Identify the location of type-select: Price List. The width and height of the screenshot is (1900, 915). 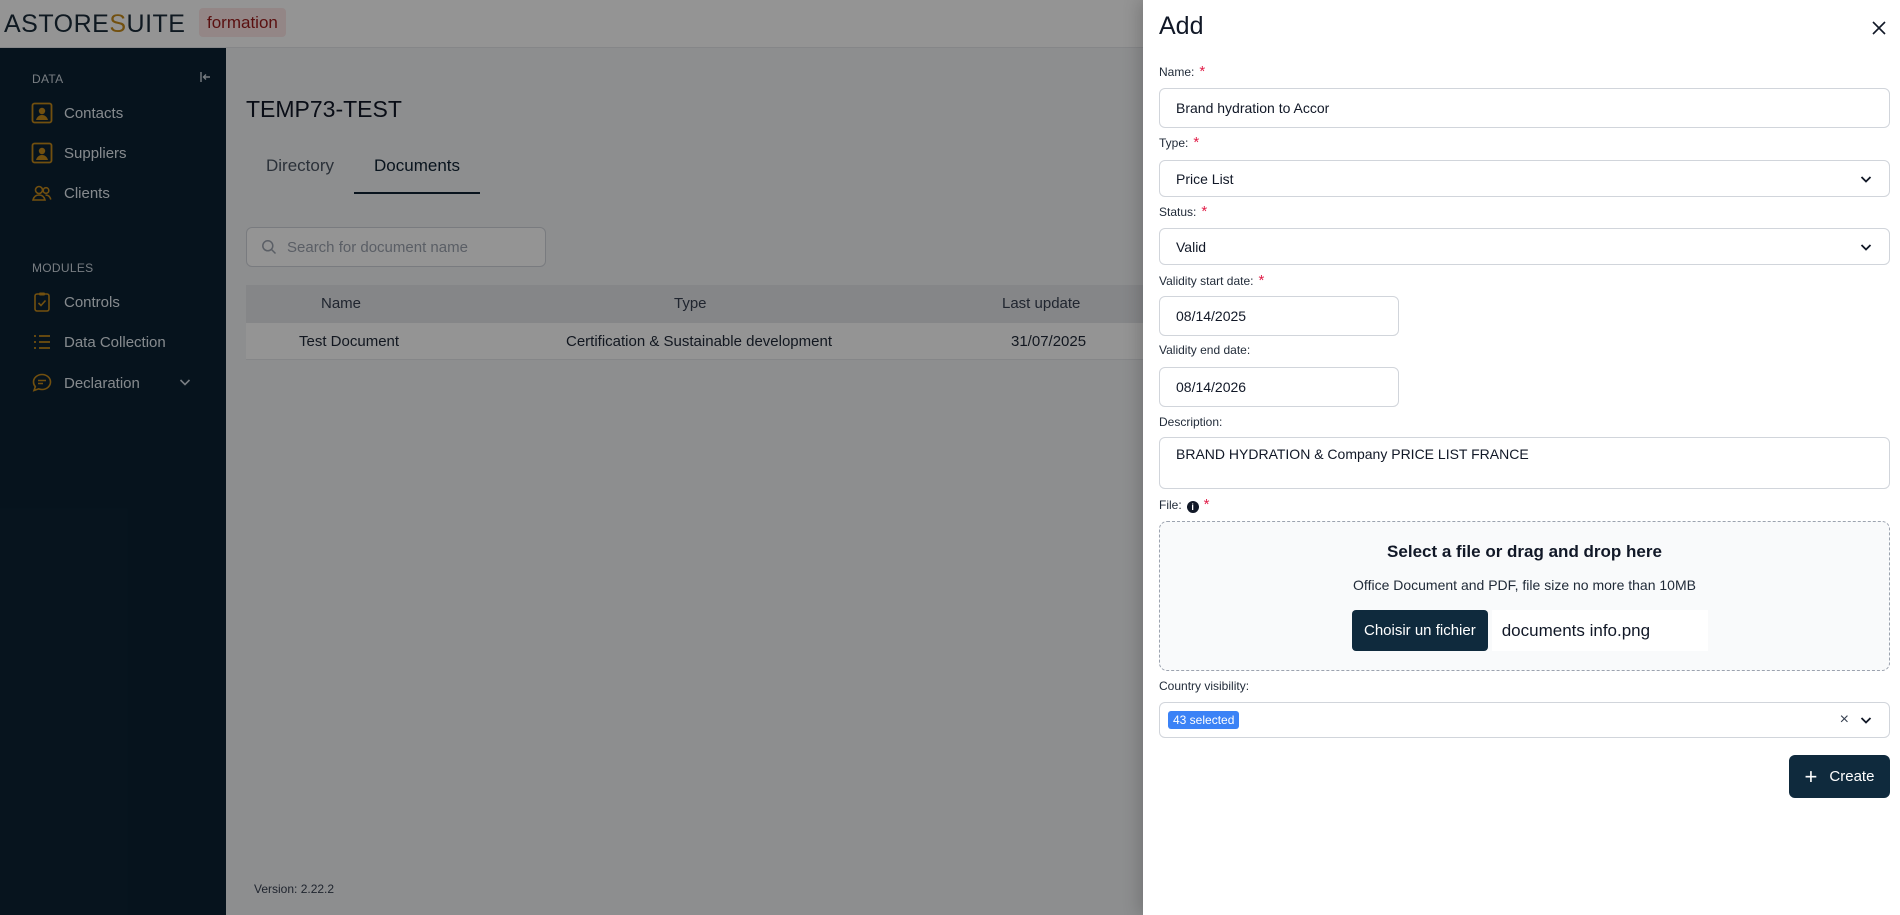
(1524, 178).